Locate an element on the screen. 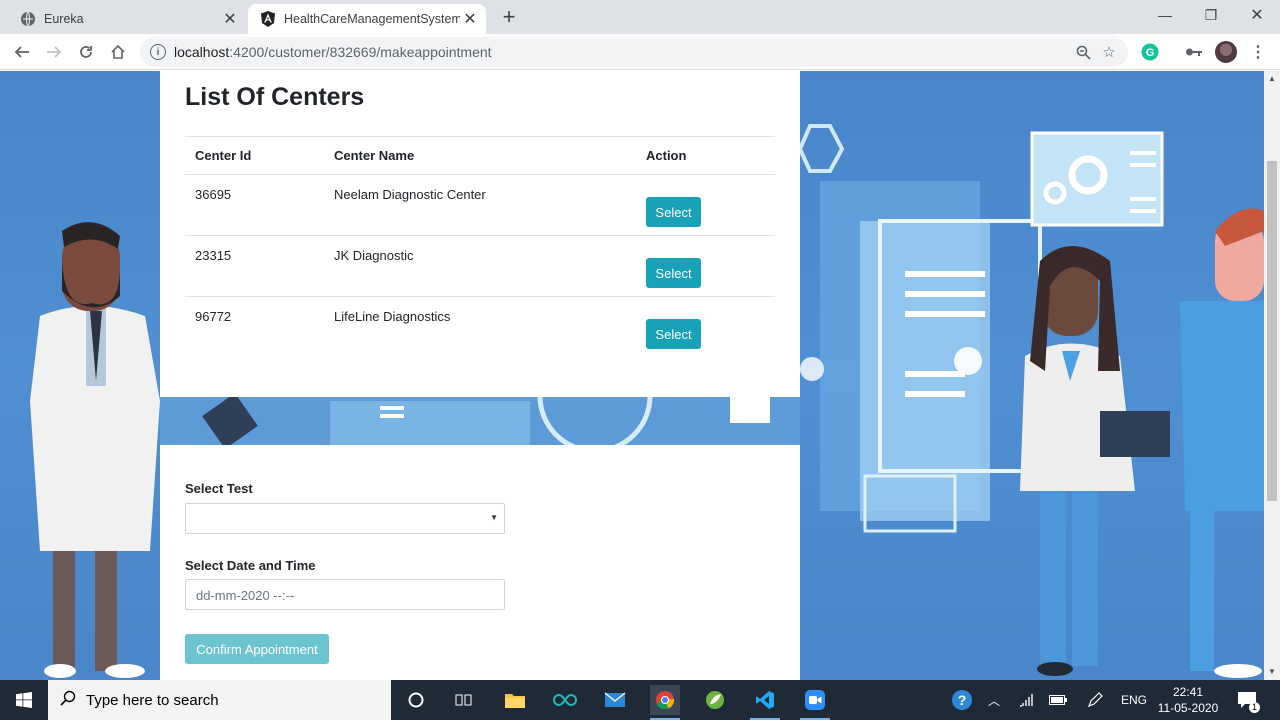 Image resolution: width=1280 pixels, height=720 pixels. reload-icon is located at coordinates (86, 52).